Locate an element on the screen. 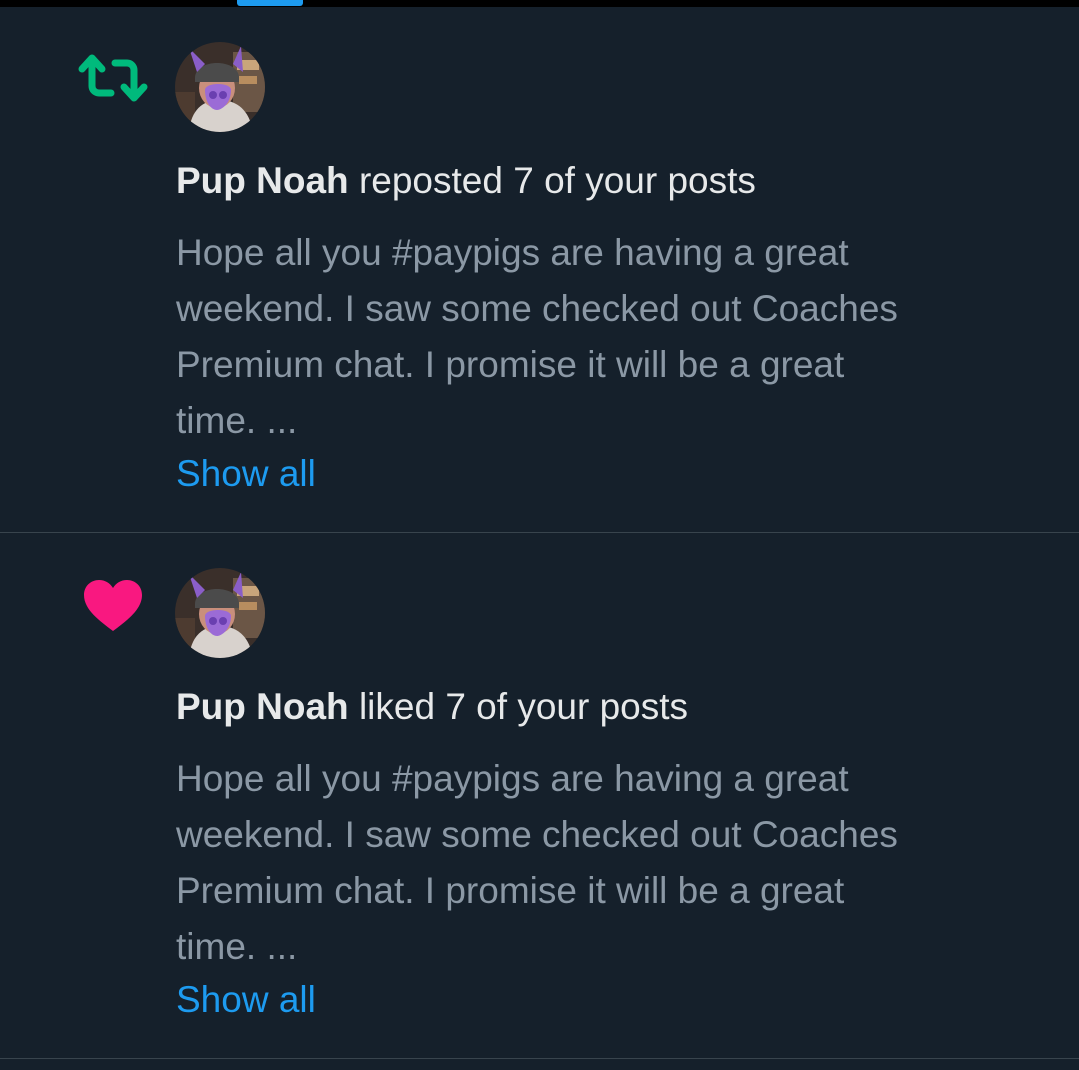 This screenshot has height=1070, width=1079. notification-headline: Pup Noah reposted 7 of your posts is located at coordinates (466, 181).